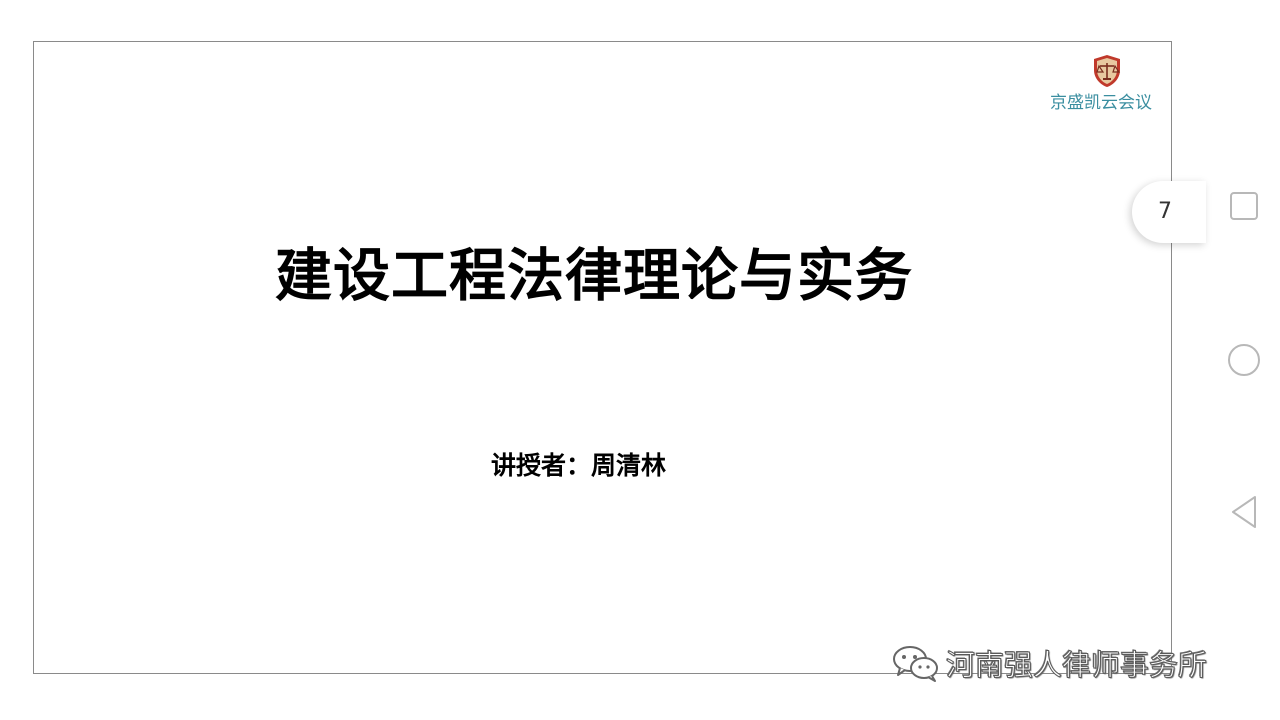  Describe the element at coordinates (1076, 665) in the screenshot. I see `watermark-text: 河南强人律师事务所` at that location.